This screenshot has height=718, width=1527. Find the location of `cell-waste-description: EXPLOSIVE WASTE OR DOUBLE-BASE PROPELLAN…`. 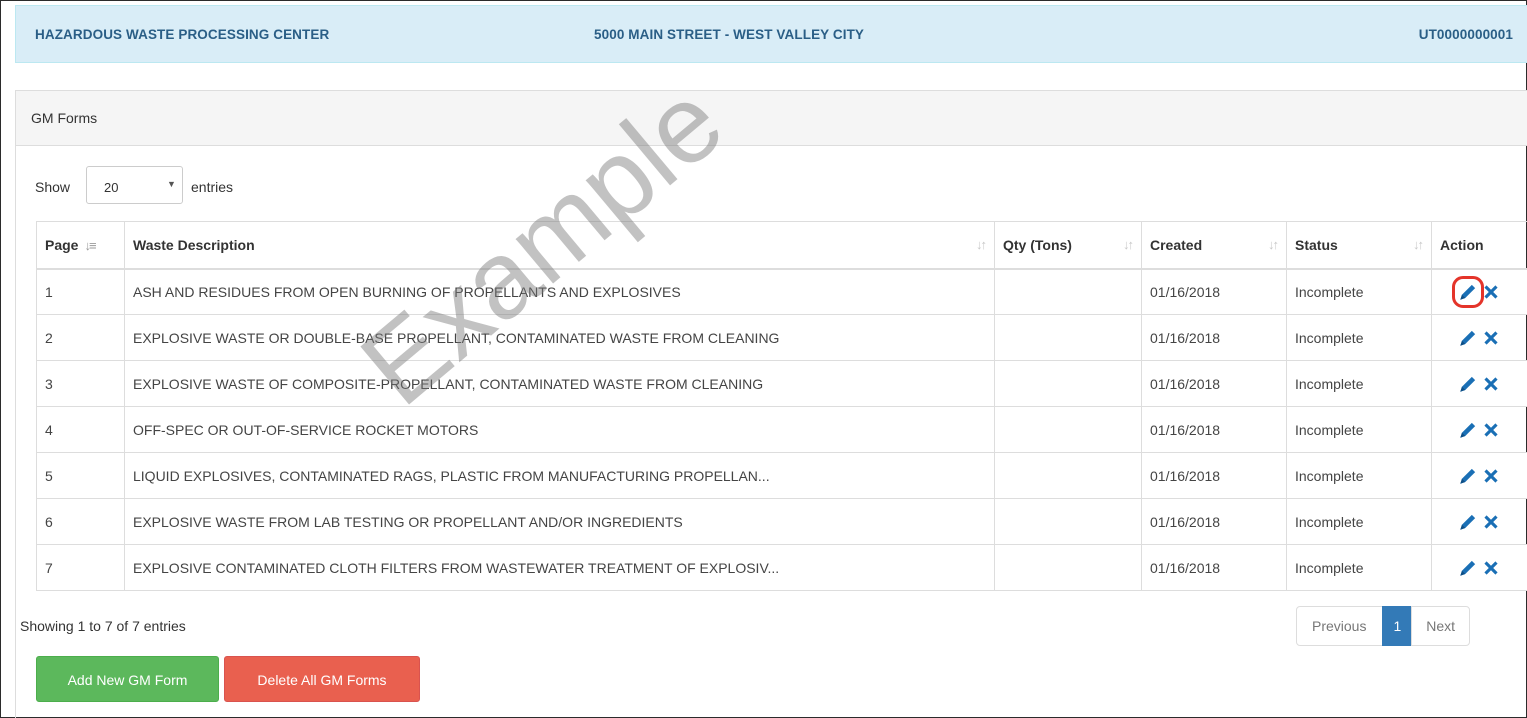

cell-waste-description: EXPLOSIVE WASTE OR DOUBLE-BASE PROPELLAN… is located at coordinates (559, 337).